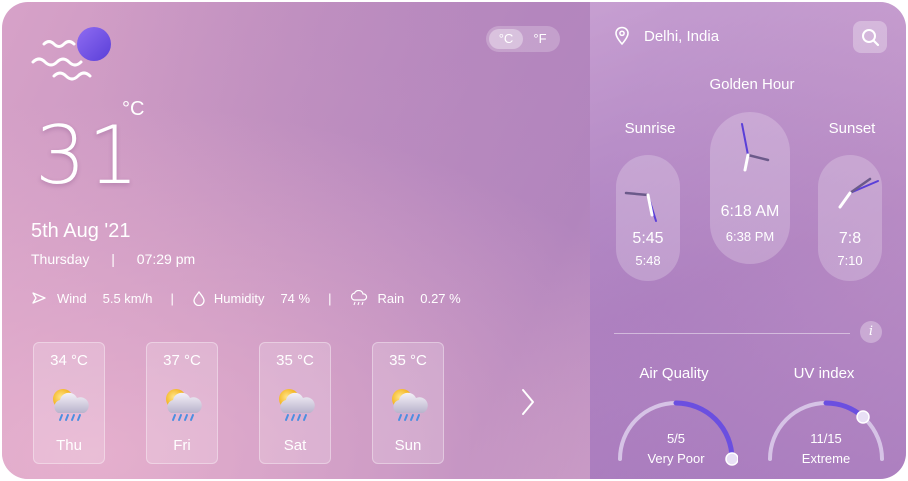  What do you see at coordinates (674, 373) in the screenshot?
I see `air-quality-label: Air Quality` at bounding box center [674, 373].